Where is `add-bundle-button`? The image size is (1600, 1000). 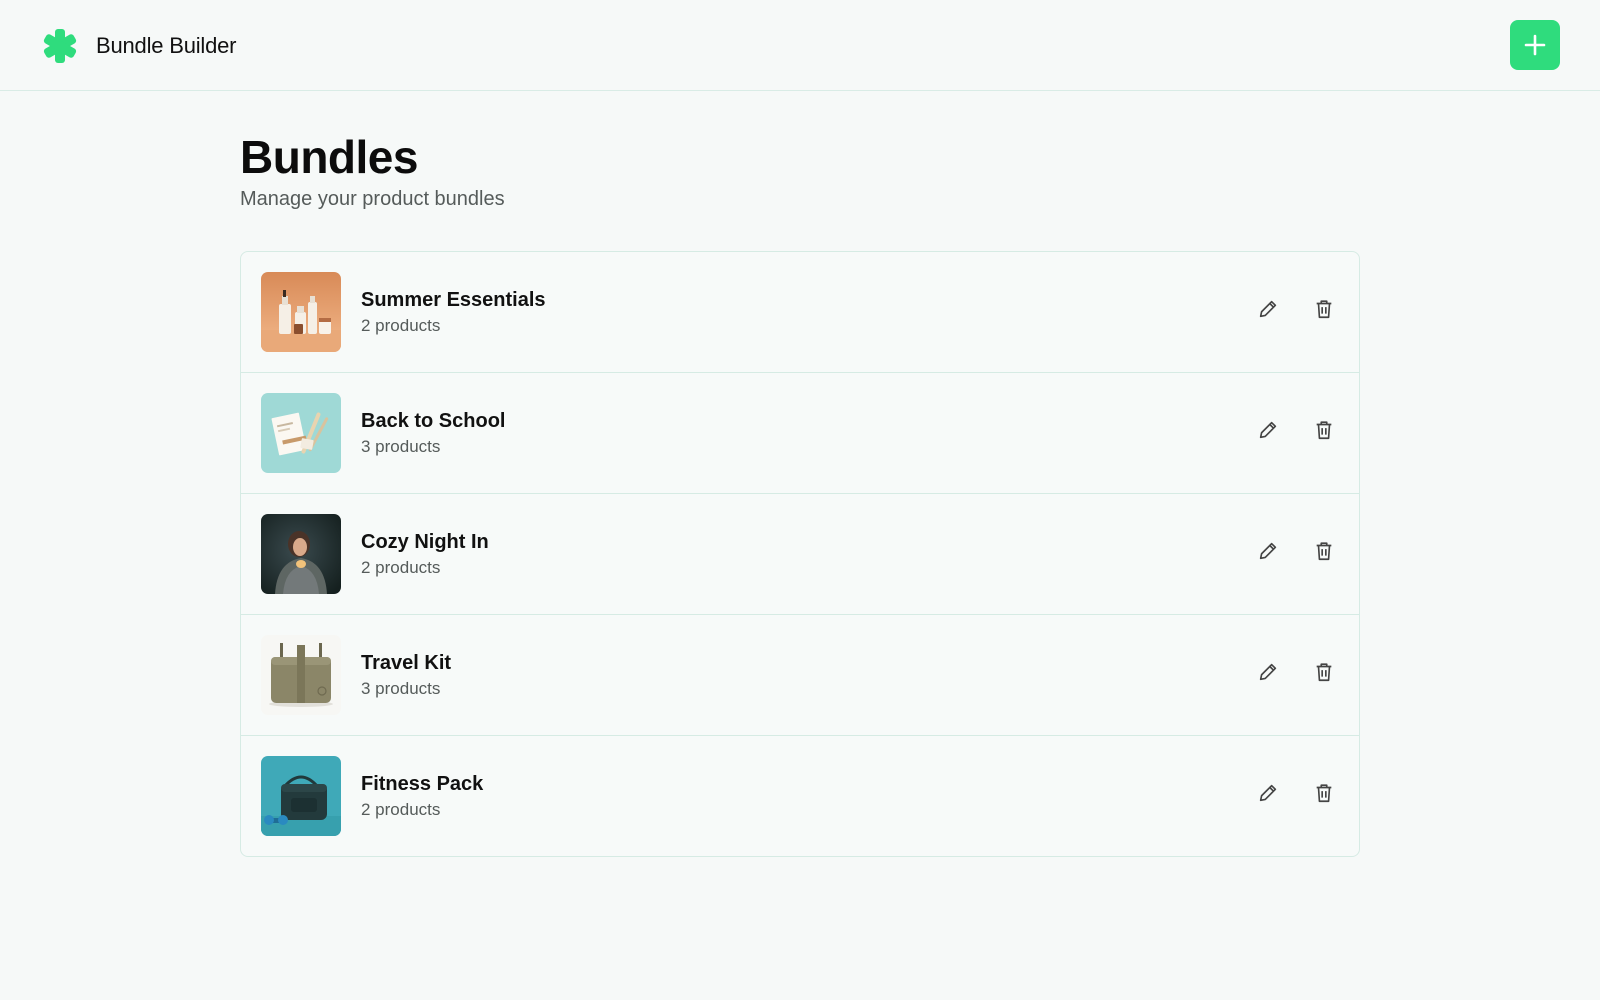 add-bundle-button is located at coordinates (1535, 45).